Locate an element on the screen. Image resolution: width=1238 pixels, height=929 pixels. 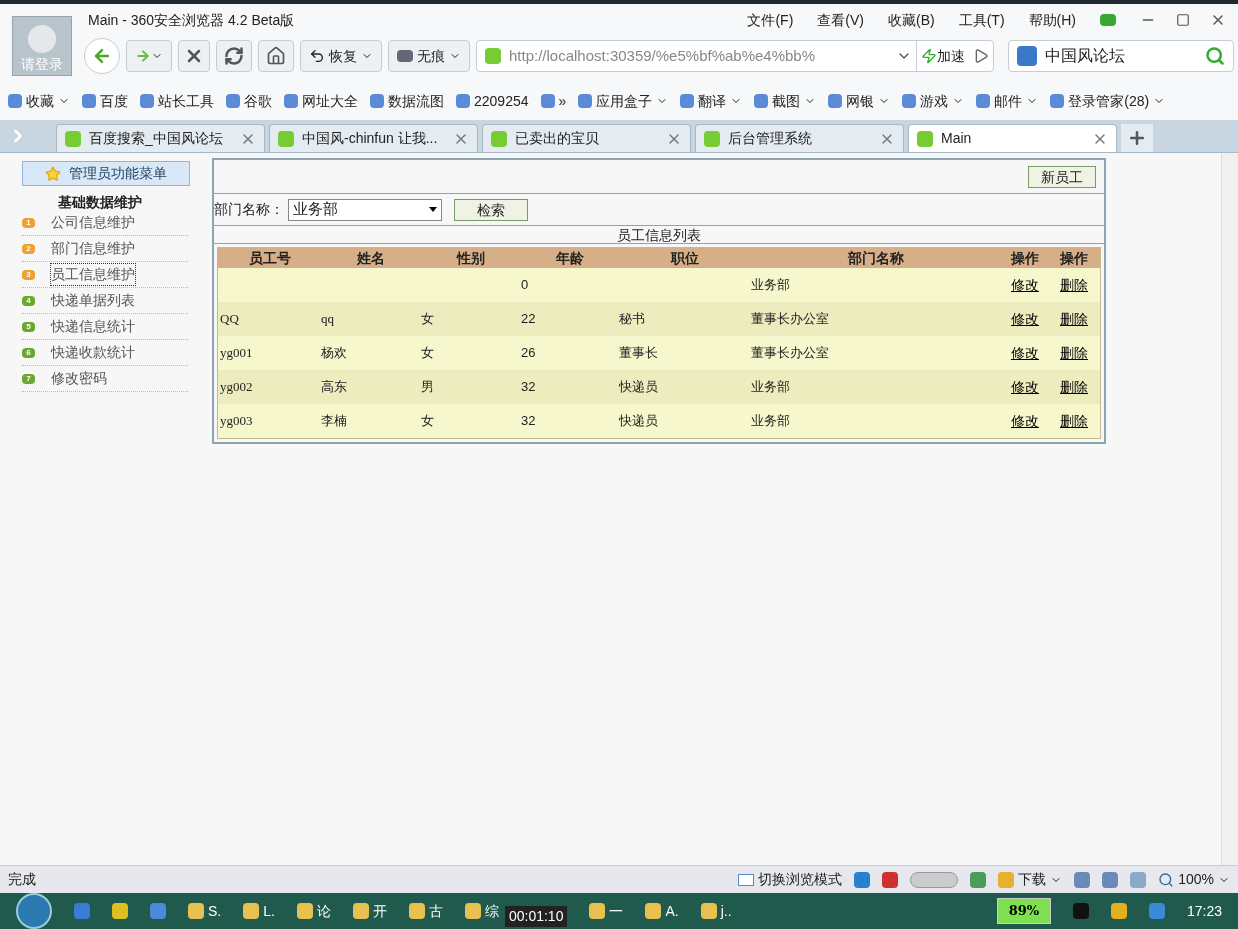
bookmark-item: 2209254 is located at coordinates (501, 101).